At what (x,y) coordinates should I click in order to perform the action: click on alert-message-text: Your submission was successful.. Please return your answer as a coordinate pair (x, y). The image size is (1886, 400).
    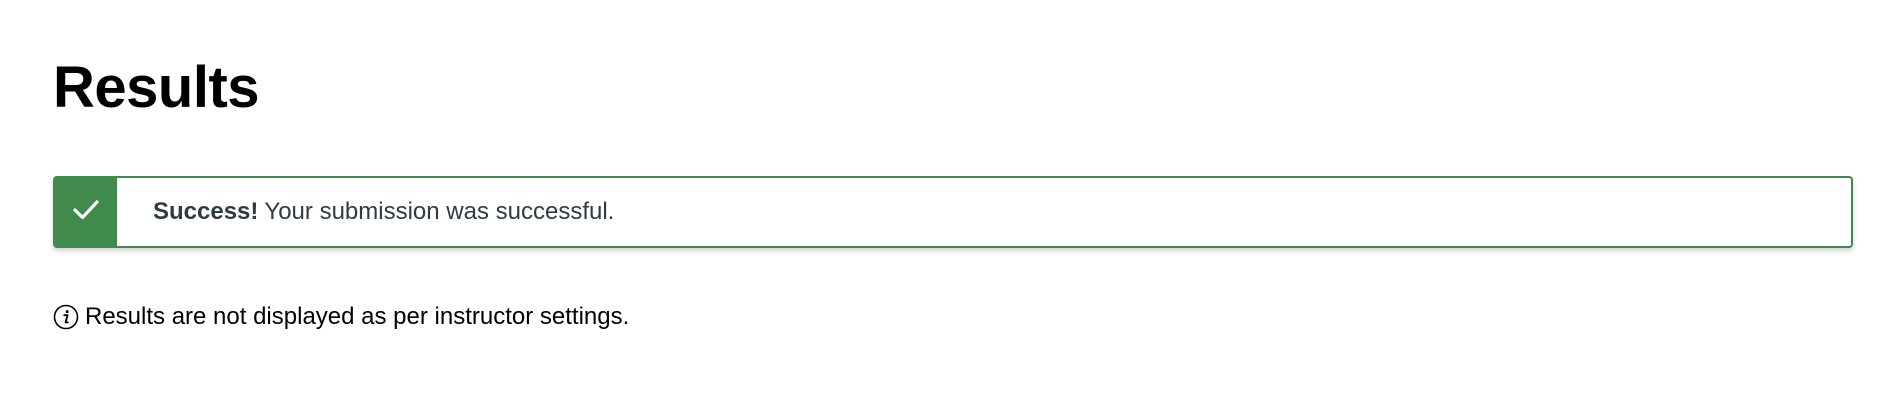
    Looking at the image, I should click on (439, 211).